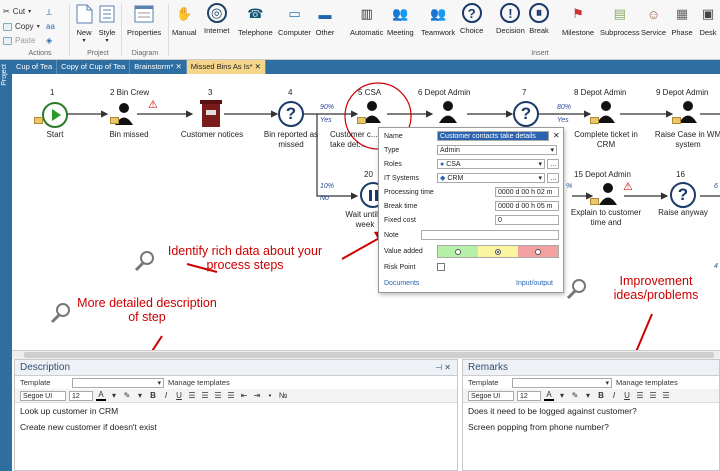 The width and height of the screenshot is (720, 471). What do you see at coordinates (6, 265) in the screenshot?
I see `project-sidebar: Project` at bounding box center [6, 265].